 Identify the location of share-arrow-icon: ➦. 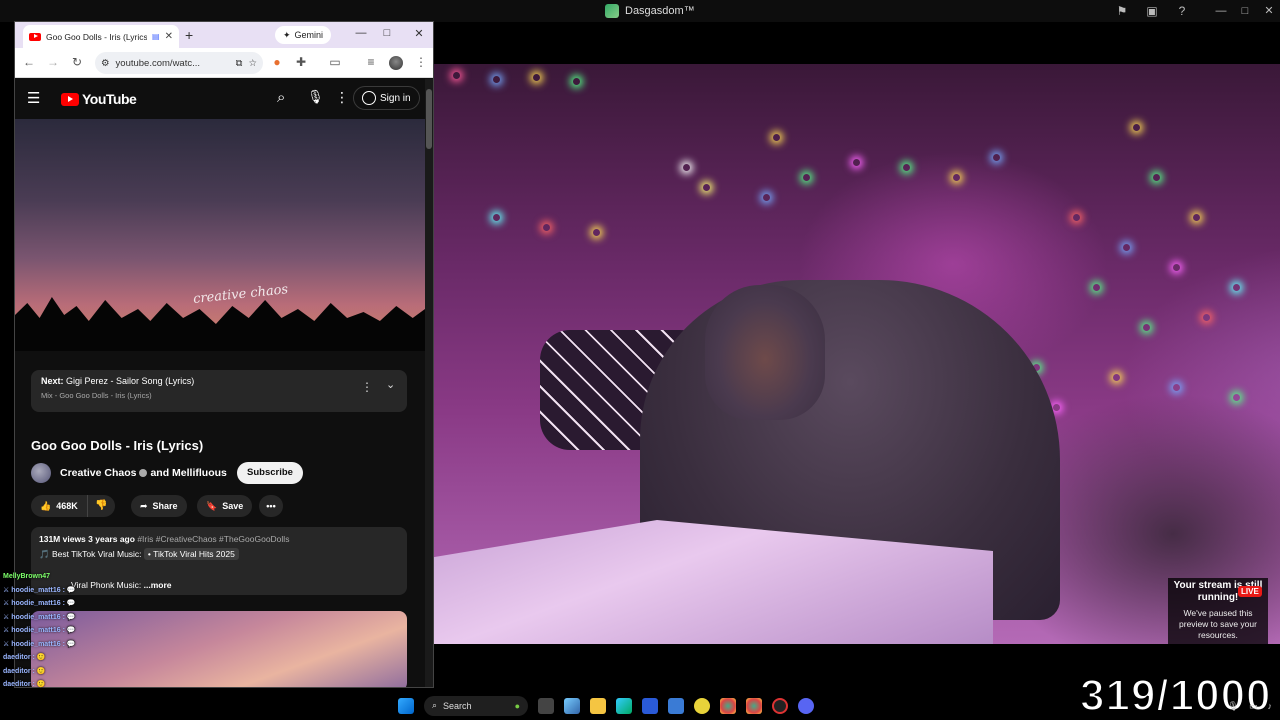
(144, 505).